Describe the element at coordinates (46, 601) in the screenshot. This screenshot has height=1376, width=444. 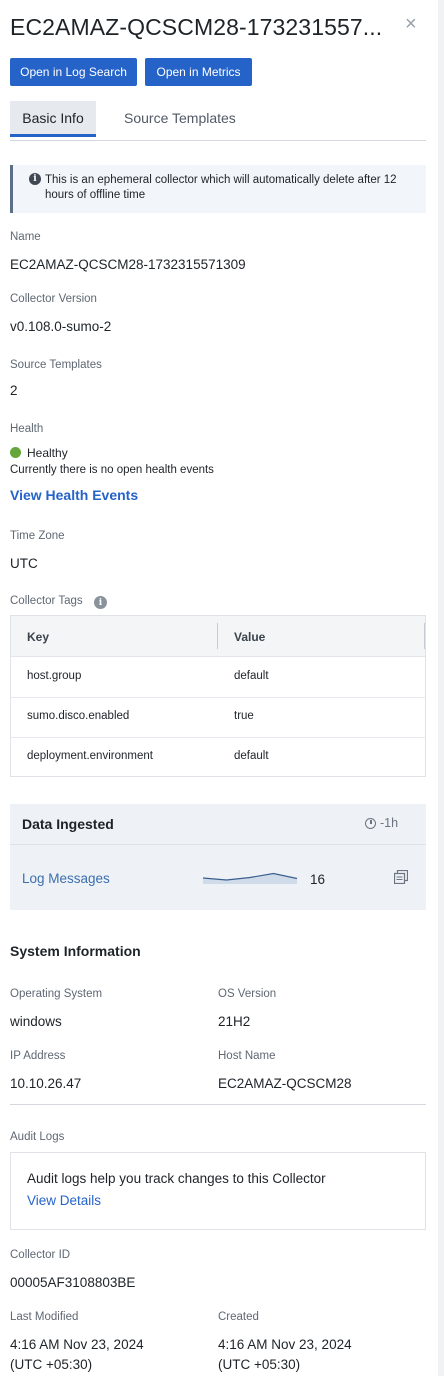
I see `collector-tags-label: Collector Tags` at that location.